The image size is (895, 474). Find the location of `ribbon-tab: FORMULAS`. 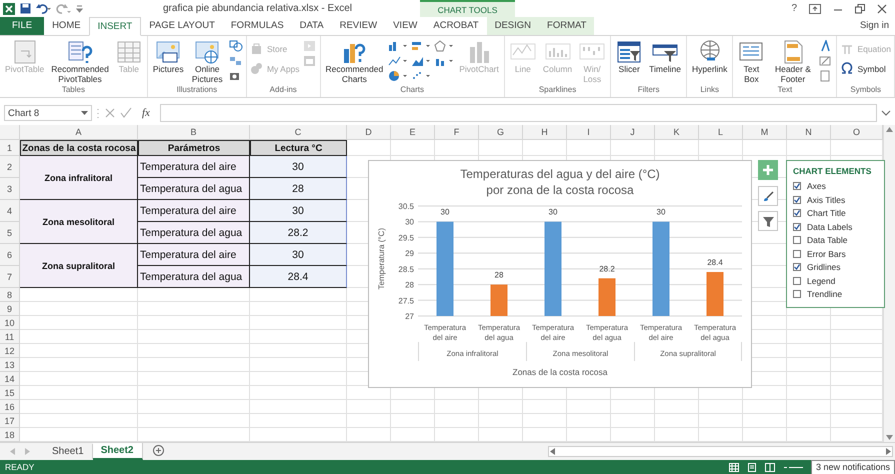

ribbon-tab: FORMULAS is located at coordinates (257, 26).